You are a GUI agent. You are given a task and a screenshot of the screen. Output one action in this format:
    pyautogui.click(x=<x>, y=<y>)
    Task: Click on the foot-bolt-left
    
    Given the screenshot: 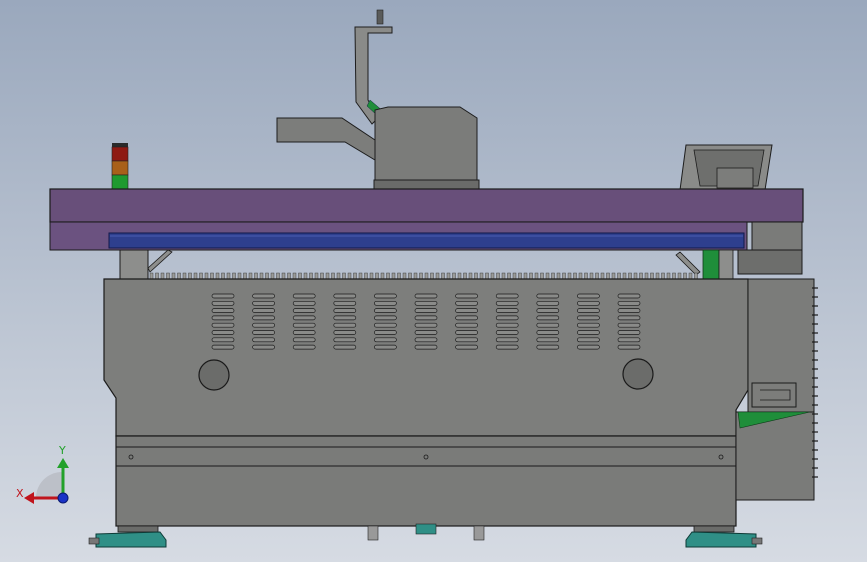 What is the action you would take?
    pyautogui.click(x=94, y=541)
    